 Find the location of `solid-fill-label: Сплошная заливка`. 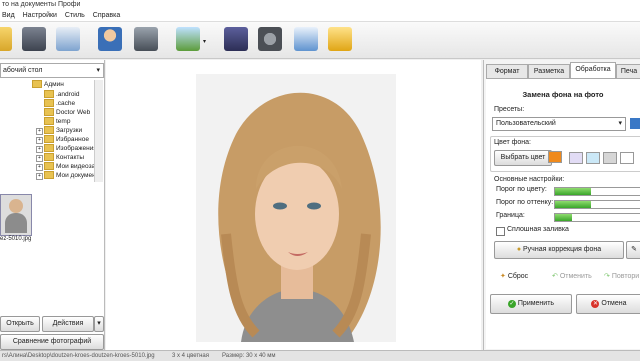

solid-fill-label: Сплошная заливка is located at coordinates (538, 229).